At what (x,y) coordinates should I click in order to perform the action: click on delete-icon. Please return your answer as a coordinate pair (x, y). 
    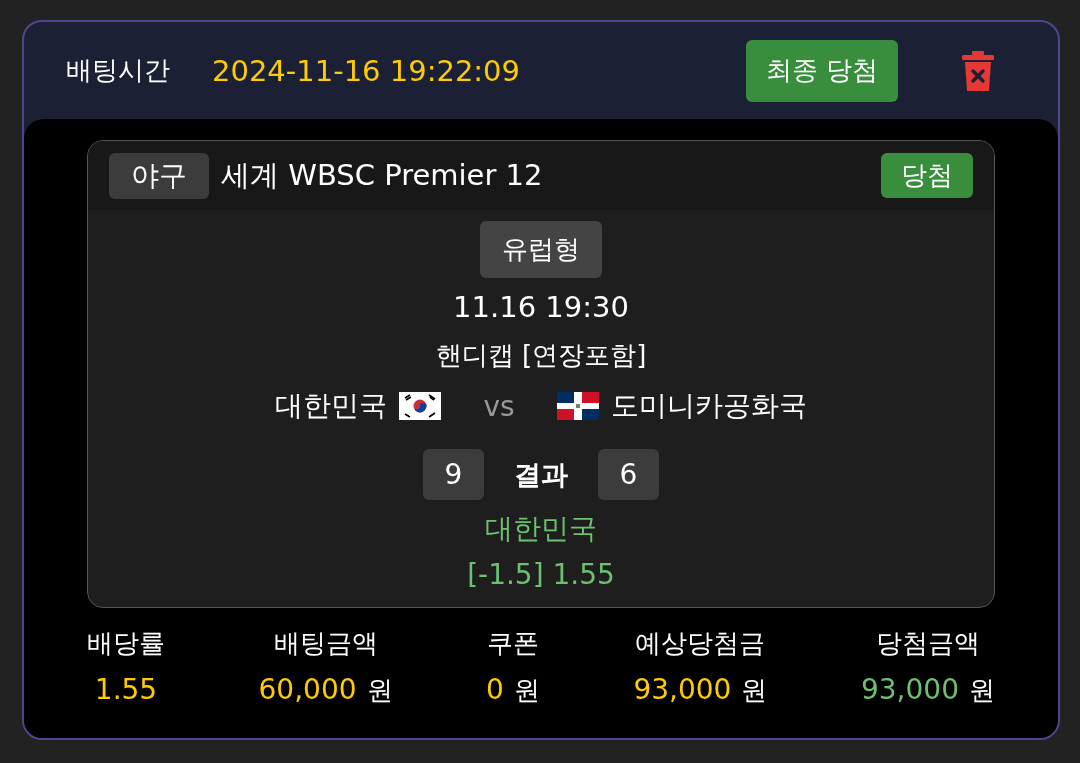
    Looking at the image, I should click on (978, 70).